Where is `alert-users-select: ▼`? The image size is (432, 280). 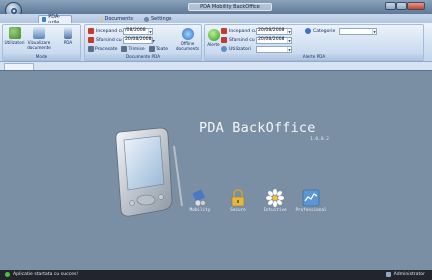
alert-users-select: ▼ is located at coordinates (274, 49).